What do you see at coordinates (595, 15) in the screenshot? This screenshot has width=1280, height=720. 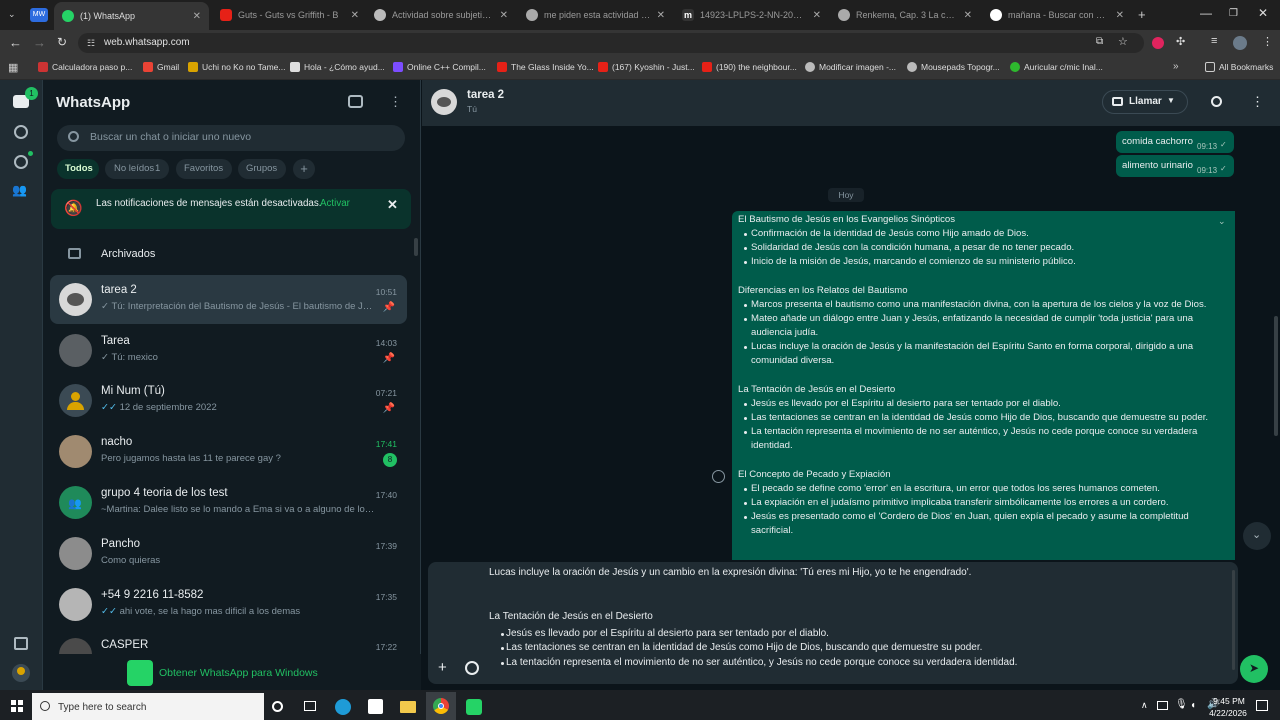 I see `tab-me-piden: me piden esta actividad 1. Se ✕` at bounding box center [595, 15].